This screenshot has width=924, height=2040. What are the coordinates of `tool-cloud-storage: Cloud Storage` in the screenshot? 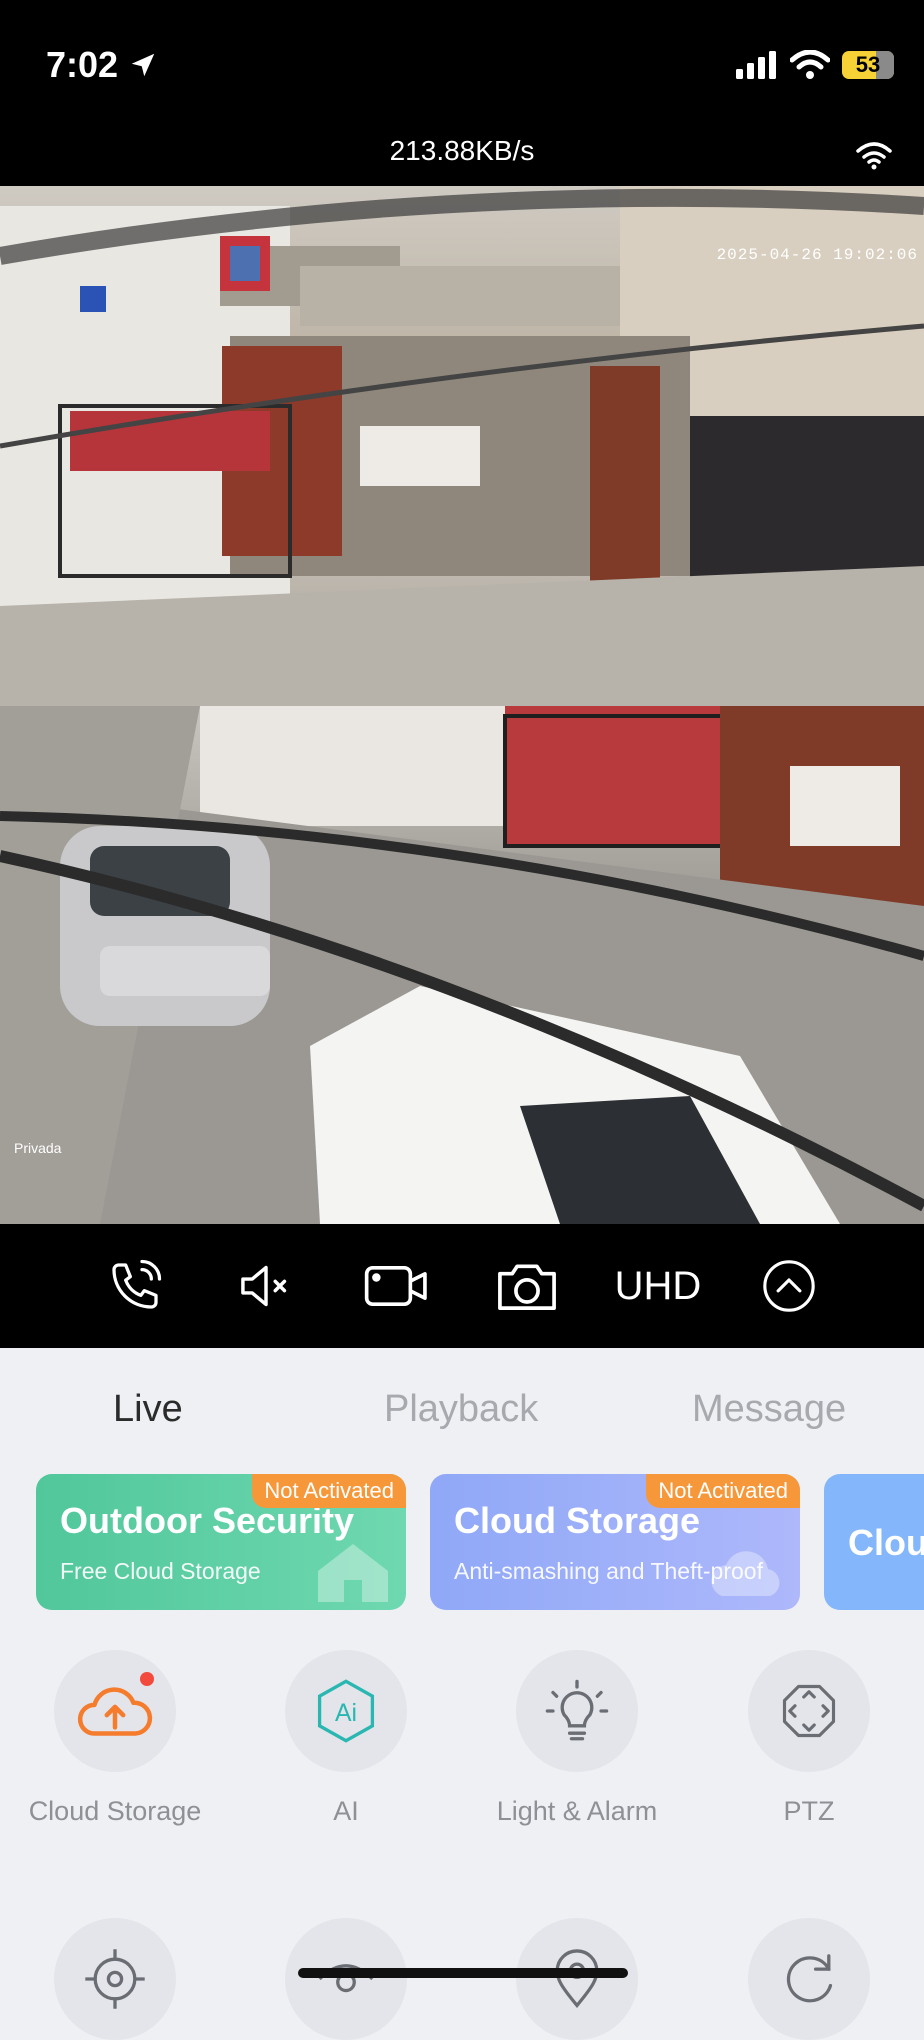 It's located at (117, 1738).